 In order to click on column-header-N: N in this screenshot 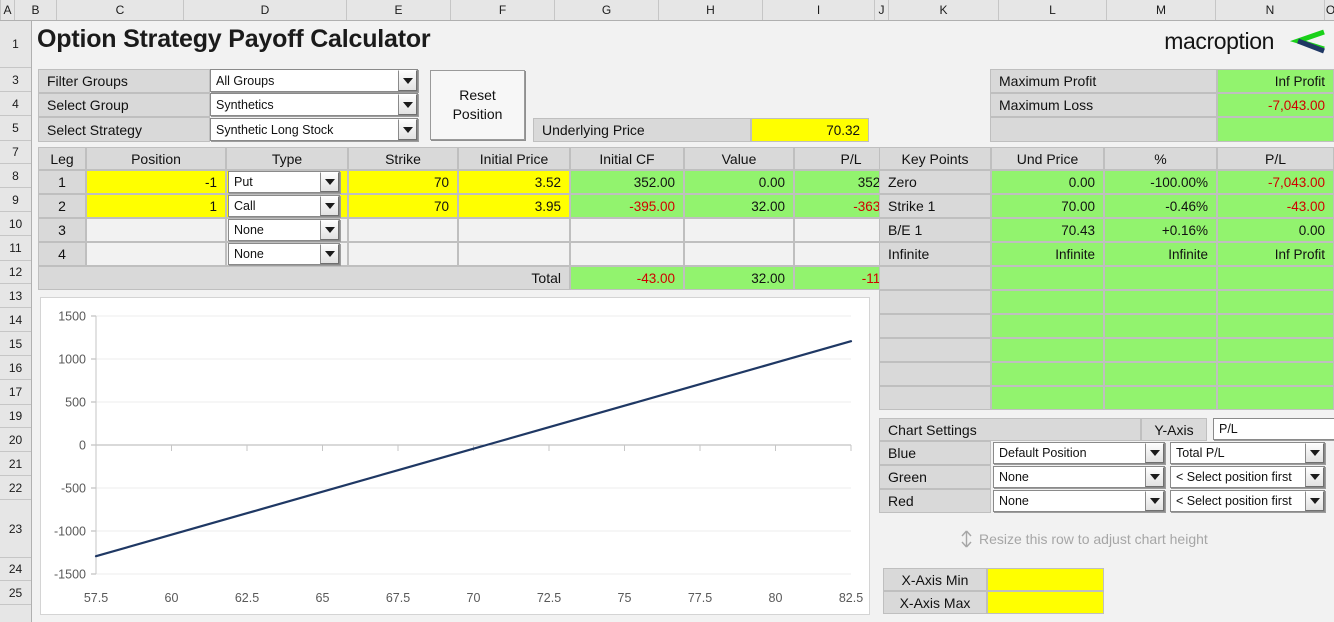, I will do `click(1270, 10)`.